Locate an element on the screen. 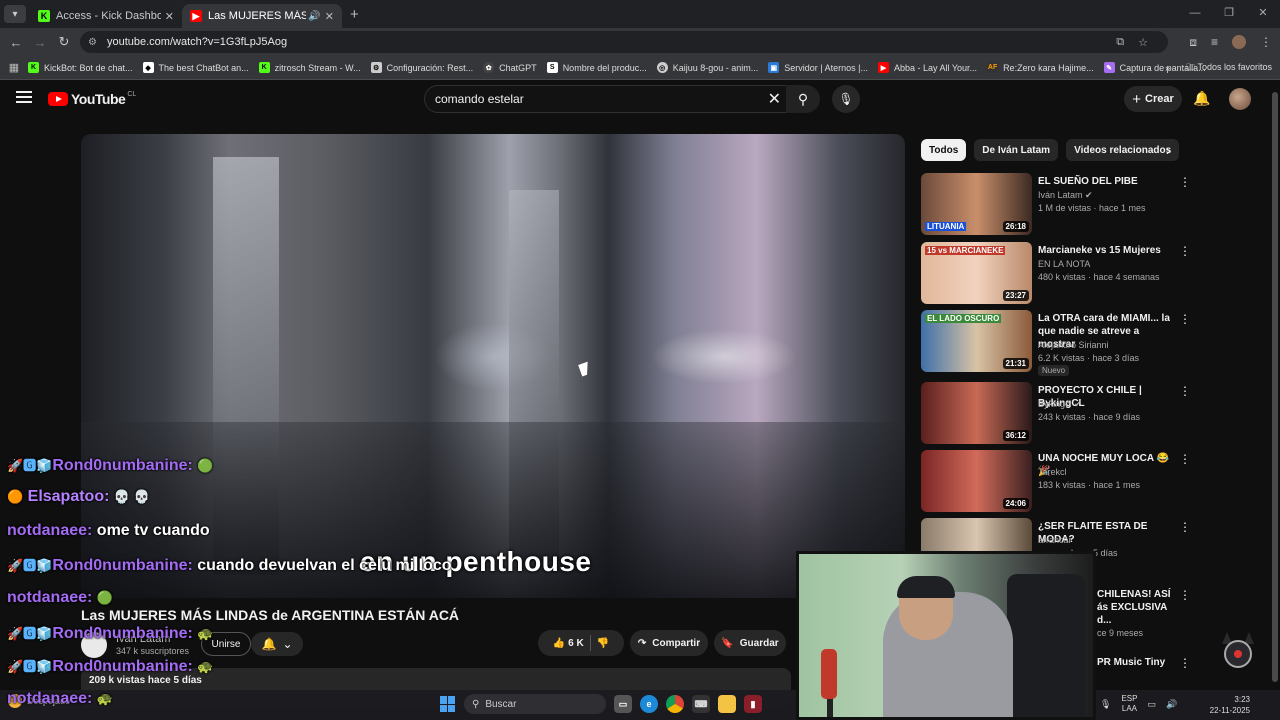 The height and width of the screenshot is (720, 1280). reload-icon: ↻ is located at coordinates (64, 42).